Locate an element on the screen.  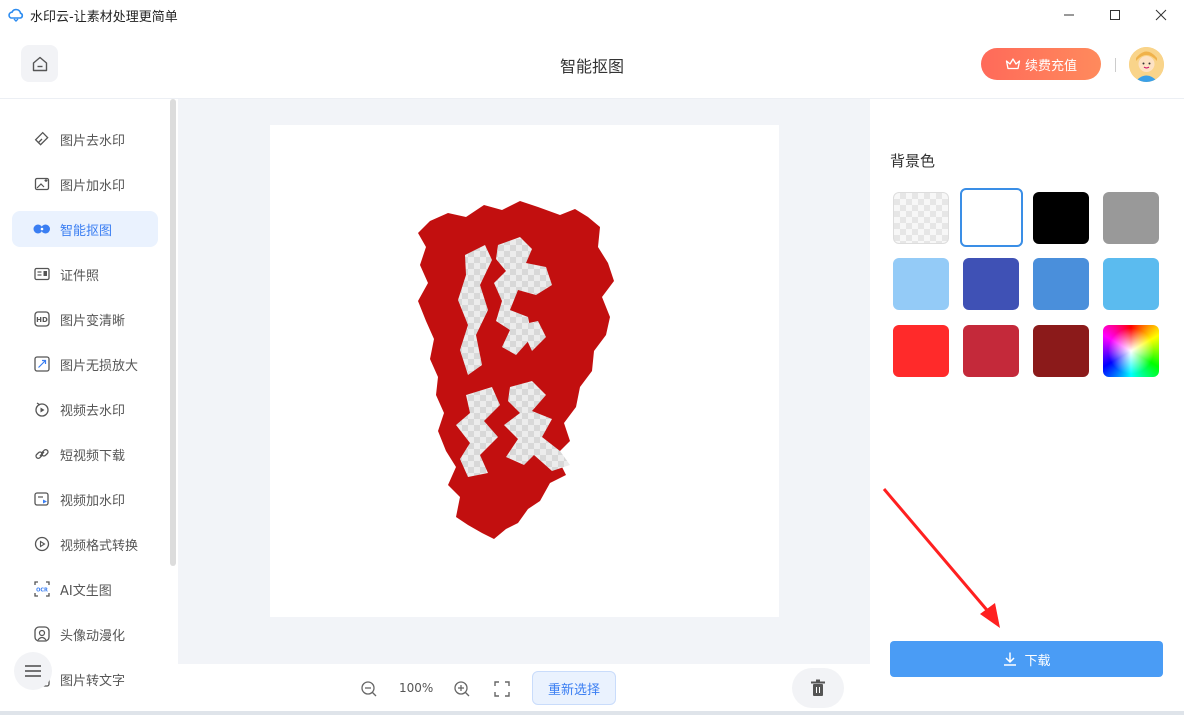
canvas-toolbar: 100% 重新选择 is located at coordinates (524, 689).